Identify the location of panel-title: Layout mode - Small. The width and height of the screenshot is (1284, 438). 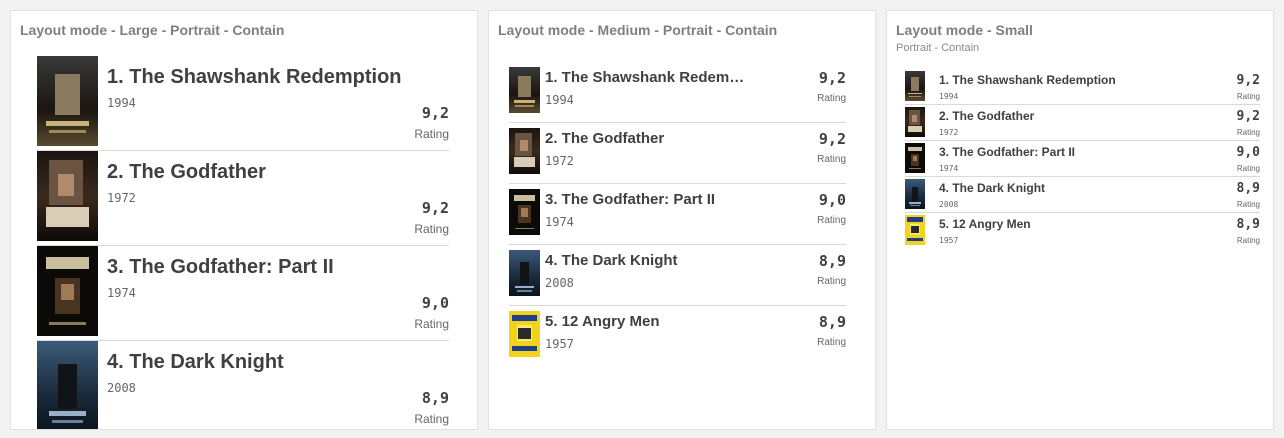
(964, 30).